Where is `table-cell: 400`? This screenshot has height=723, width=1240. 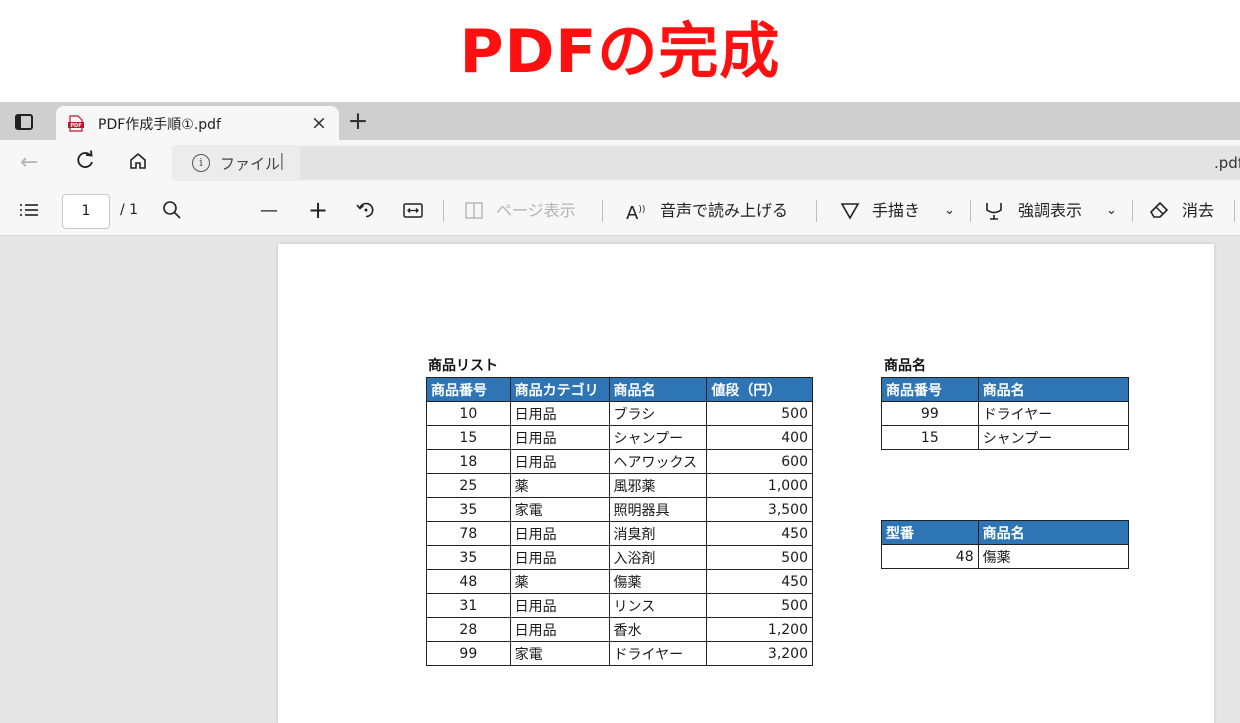
table-cell: 400 is located at coordinates (759, 437).